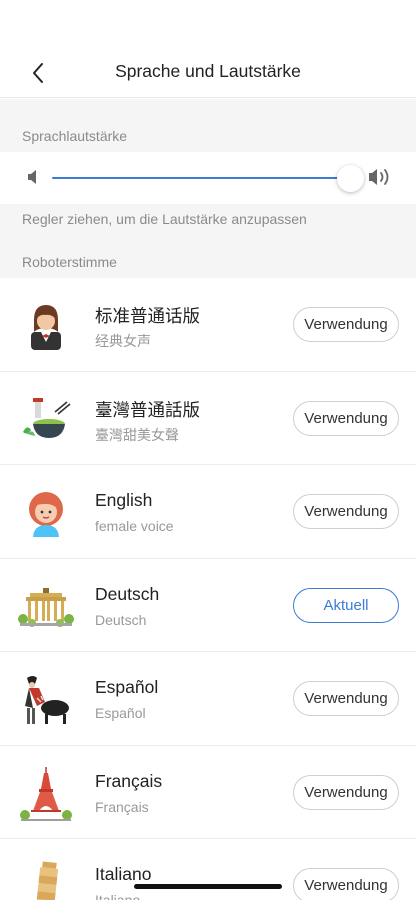 The image size is (416, 900). Describe the element at coordinates (75, 136) in the screenshot. I see `volume-section-label: Sprachlautstärke` at that location.